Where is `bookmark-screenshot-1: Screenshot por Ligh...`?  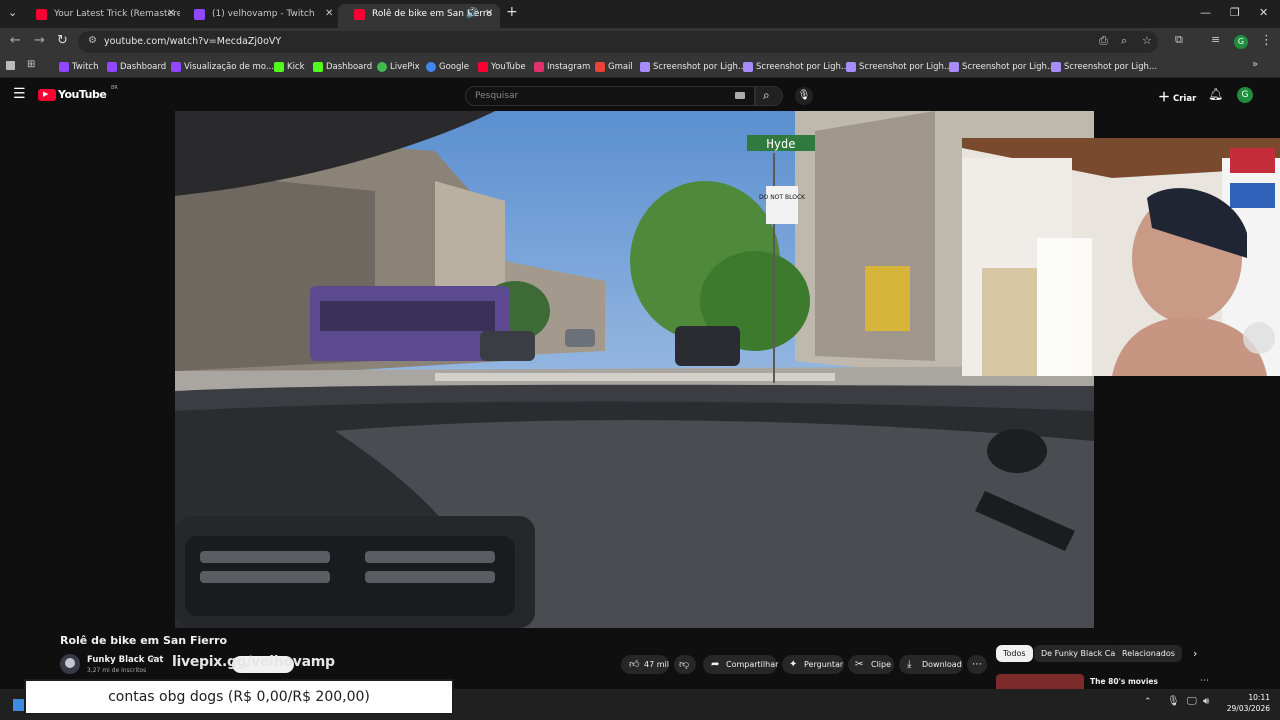 bookmark-screenshot-1: Screenshot por Ligh... is located at coordinates (693, 67).